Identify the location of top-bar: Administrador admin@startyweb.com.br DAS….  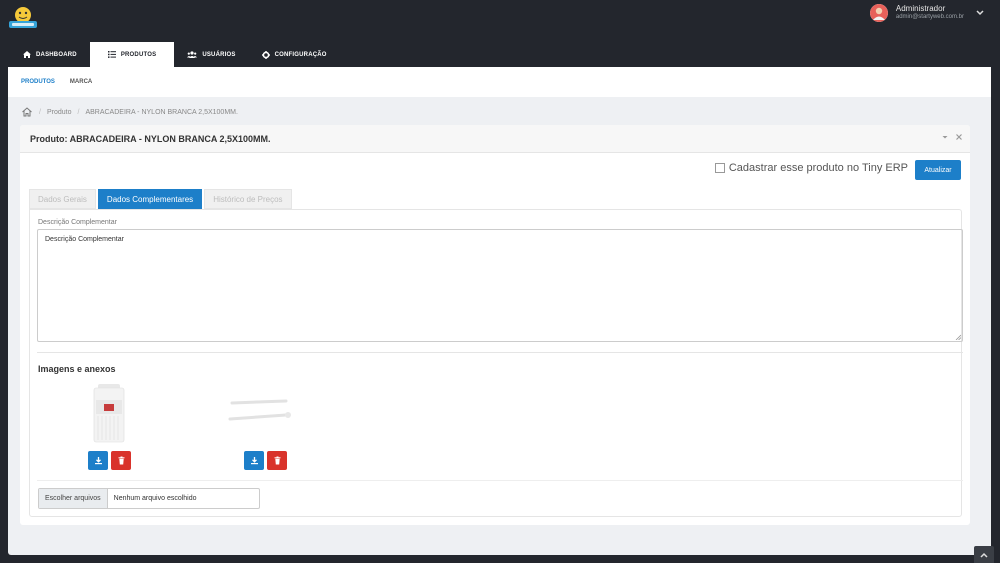
(500, 33).